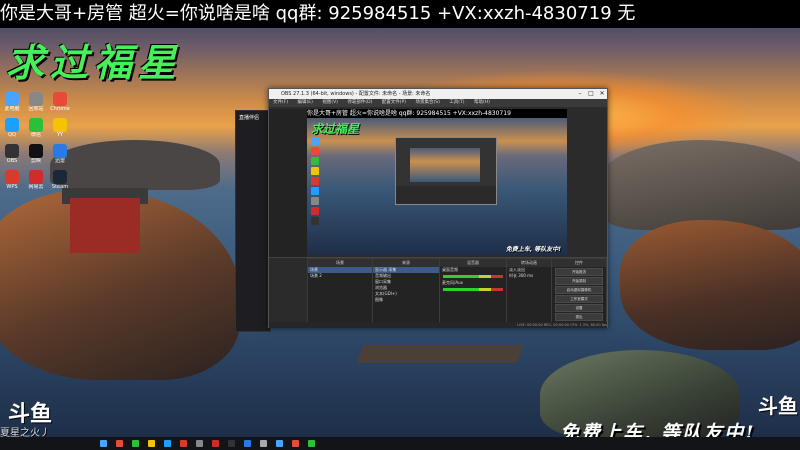  What do you see at coordinates (340, 291) in the screenshot?
I see `scenes-dock: 场景 场景 场景 2` at bounding box center [340, 291].